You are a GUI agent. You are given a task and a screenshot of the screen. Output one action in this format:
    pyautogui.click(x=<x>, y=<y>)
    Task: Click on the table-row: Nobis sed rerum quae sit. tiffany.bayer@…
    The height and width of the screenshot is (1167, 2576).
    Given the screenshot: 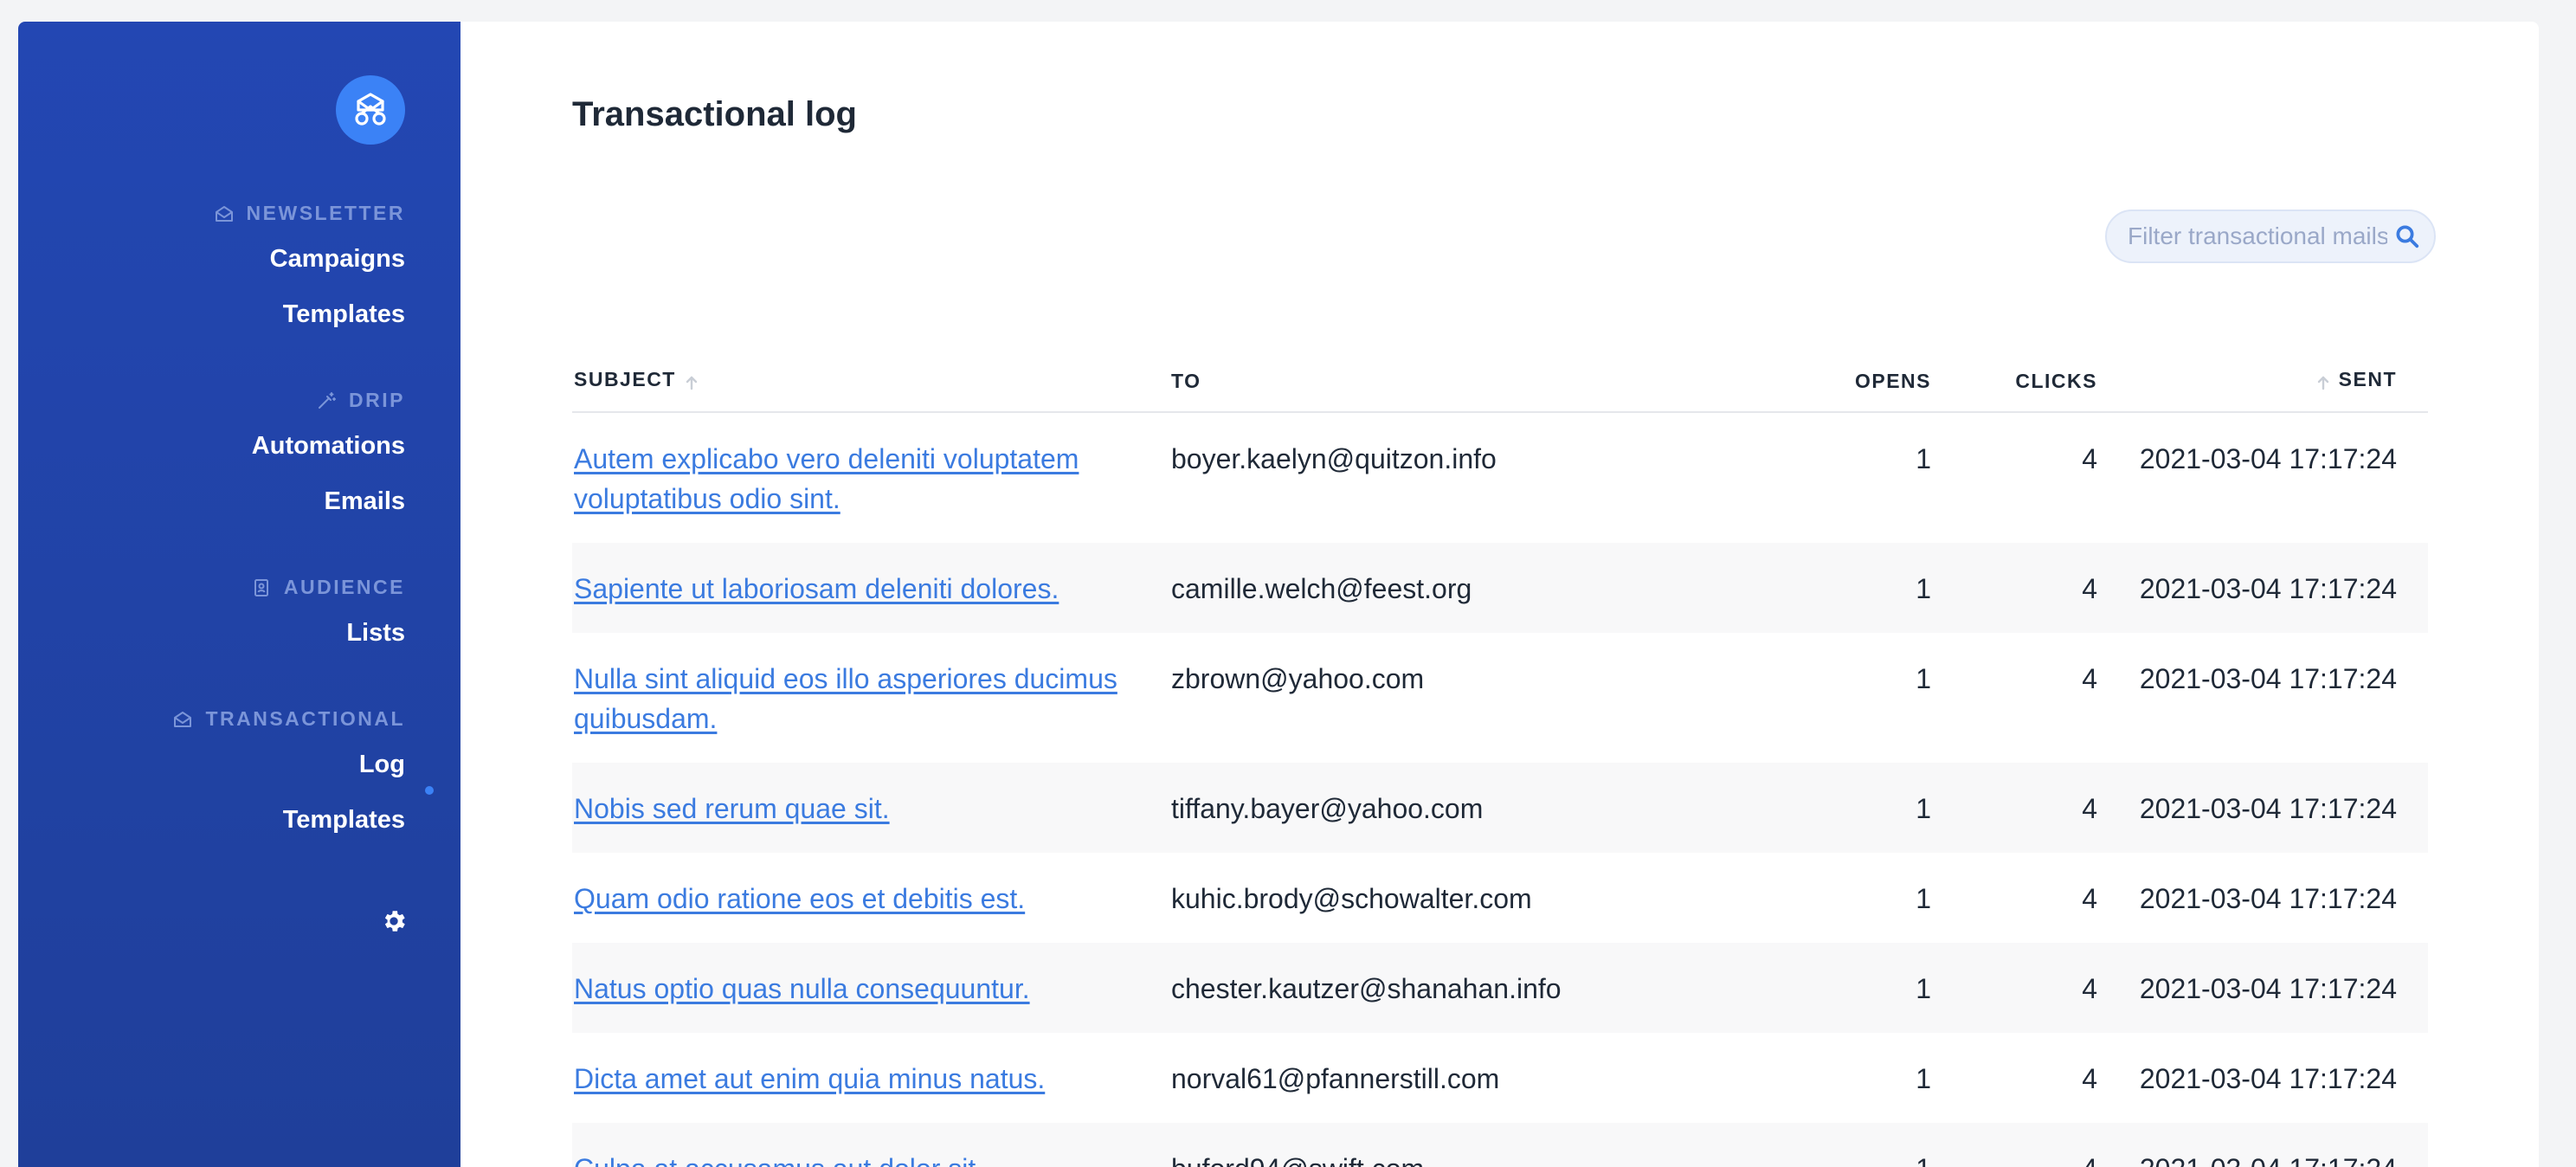 What is the action you would take?
    pyautogui.click(x=1500, y=808)
    